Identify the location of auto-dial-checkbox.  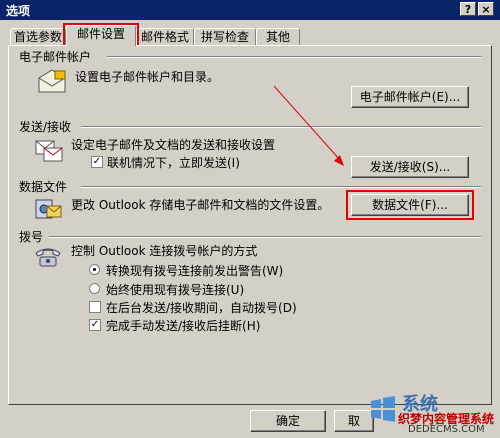
(95, 307).